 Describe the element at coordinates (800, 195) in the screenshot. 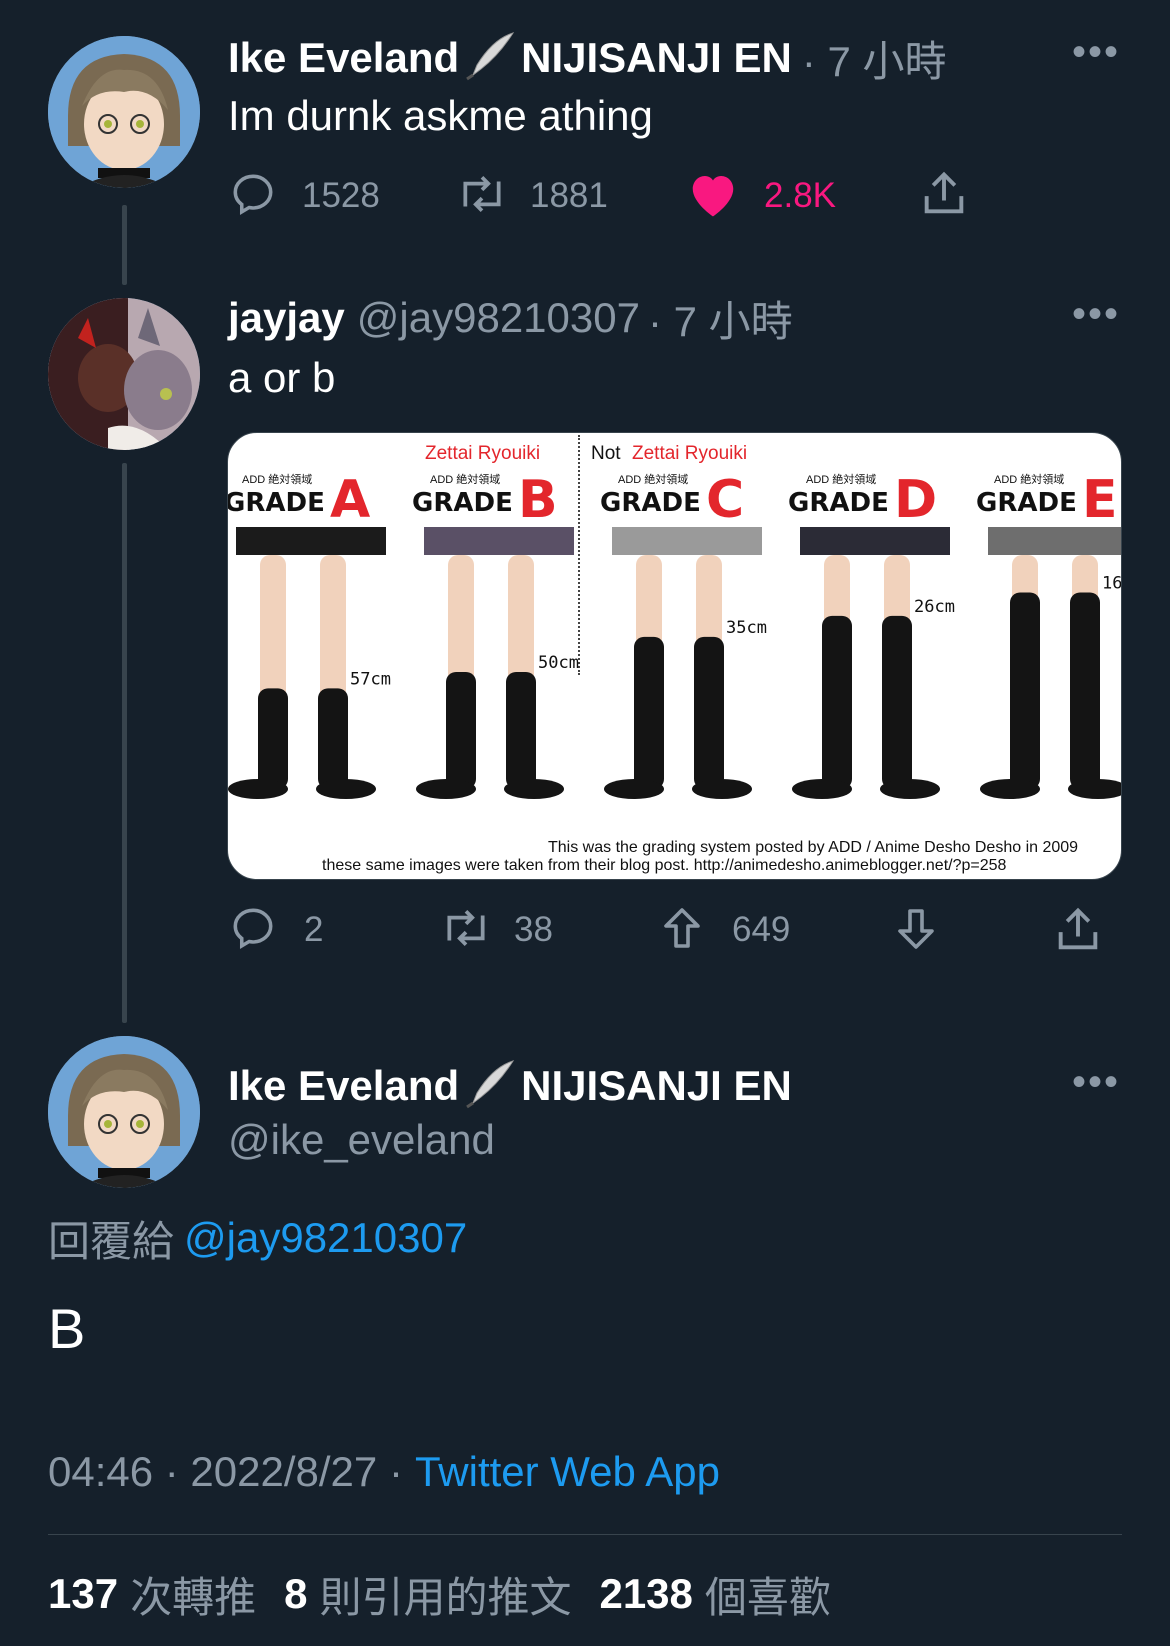

I see `like-count: 2.8K` at that location.